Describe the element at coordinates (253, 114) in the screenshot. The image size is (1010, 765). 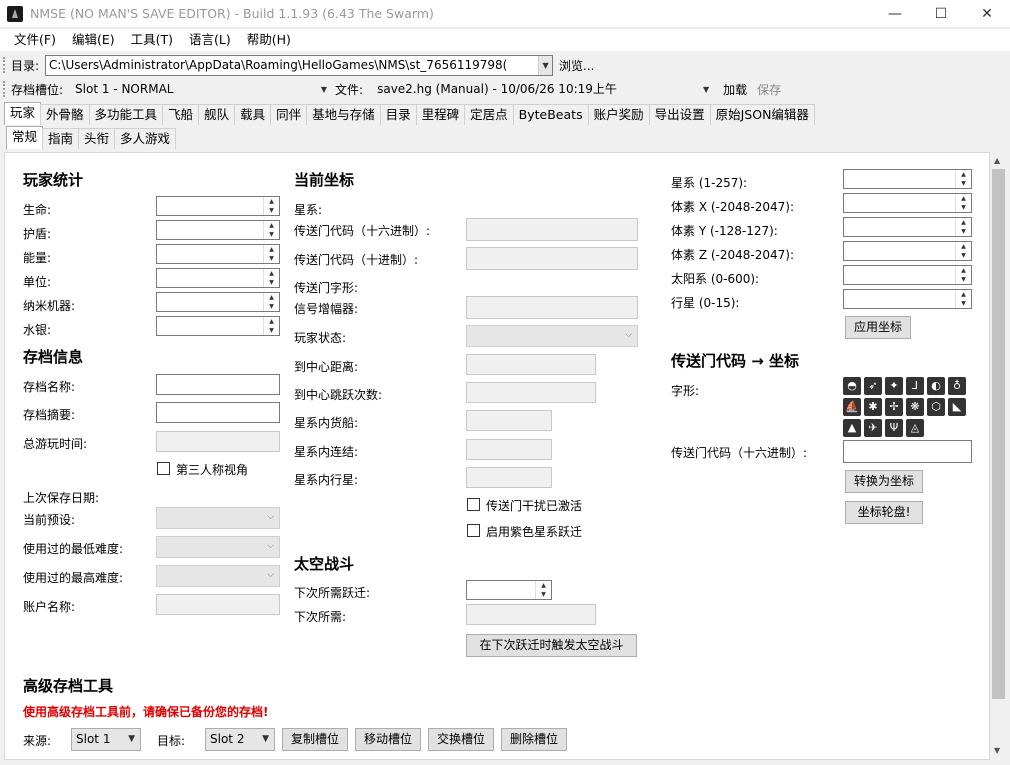
I see `tab-vehicles: 载具` at that location.